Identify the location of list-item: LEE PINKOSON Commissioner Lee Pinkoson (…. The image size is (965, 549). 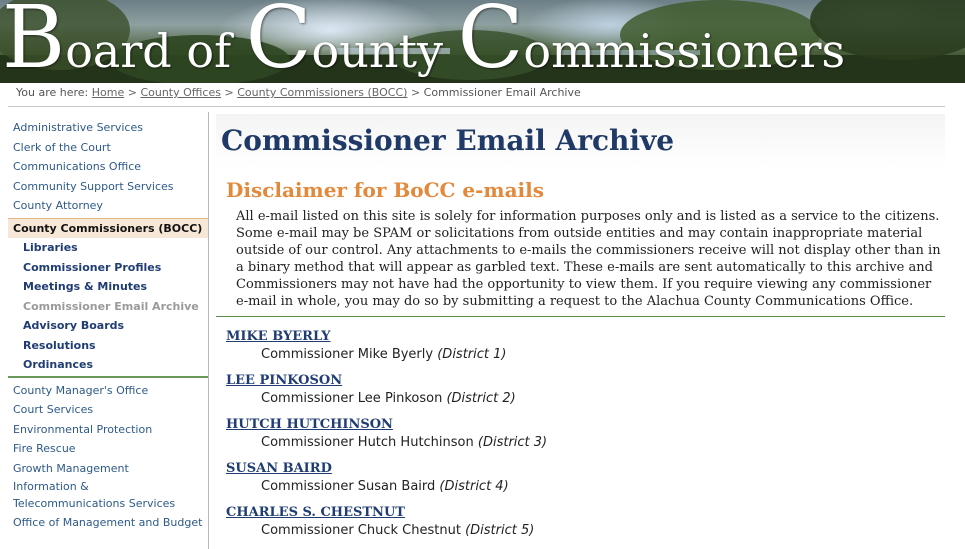
(585, 395).